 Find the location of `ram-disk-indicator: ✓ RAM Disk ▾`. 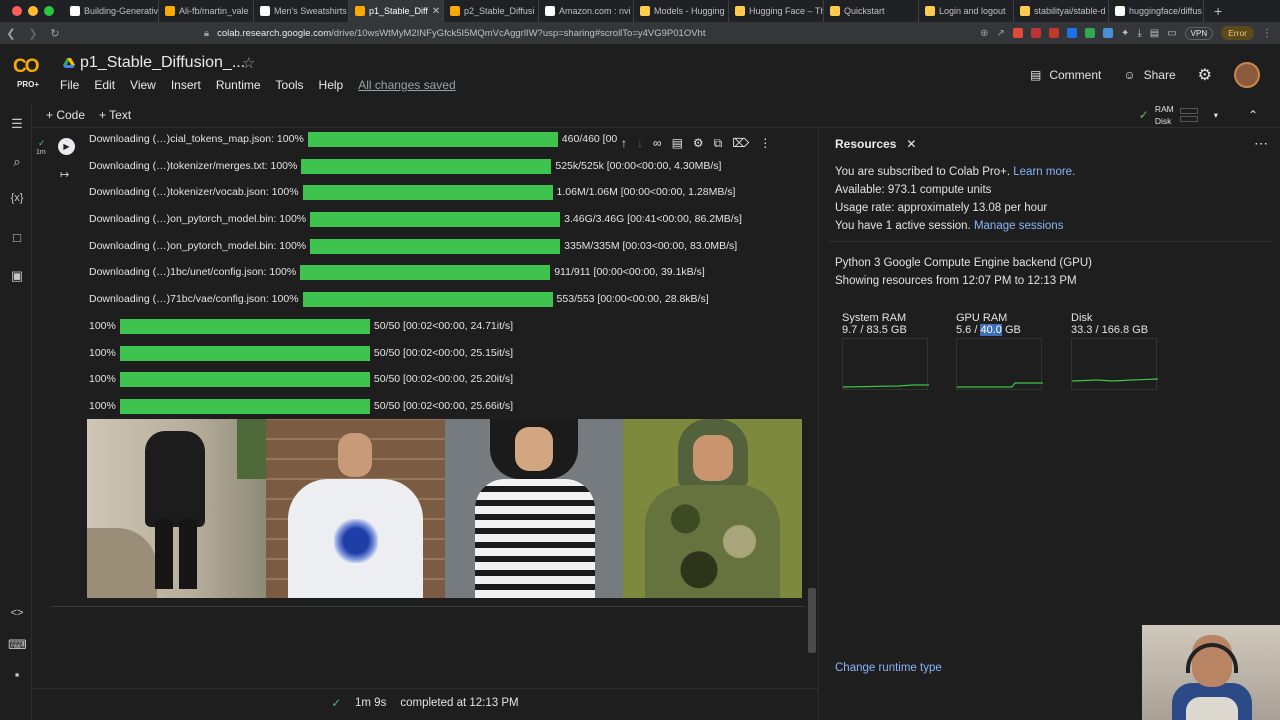

ram-disk-indicator: ✓ RAM Disk ▾ is located at coordinates (1178, 115).